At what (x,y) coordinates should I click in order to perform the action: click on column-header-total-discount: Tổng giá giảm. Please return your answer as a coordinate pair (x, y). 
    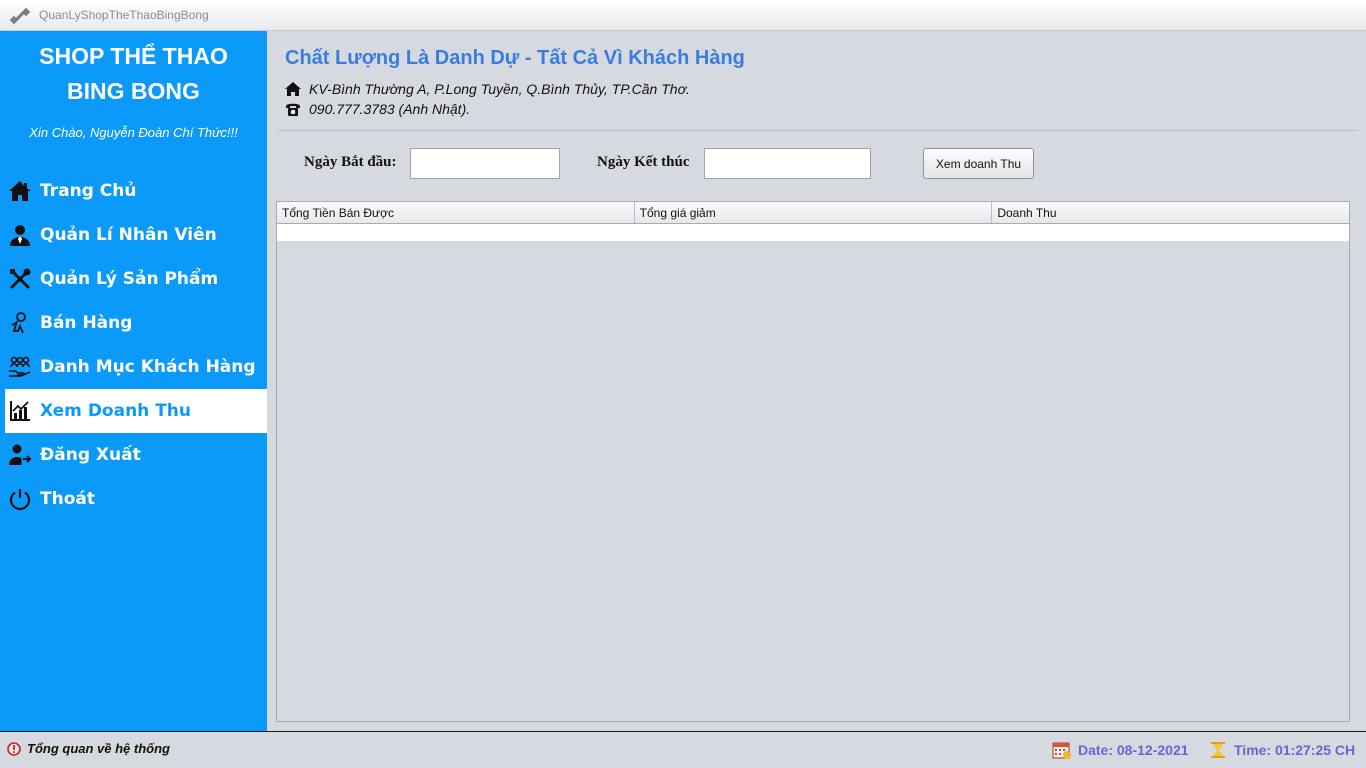
    Looking at the image, I should click on (814, 212).